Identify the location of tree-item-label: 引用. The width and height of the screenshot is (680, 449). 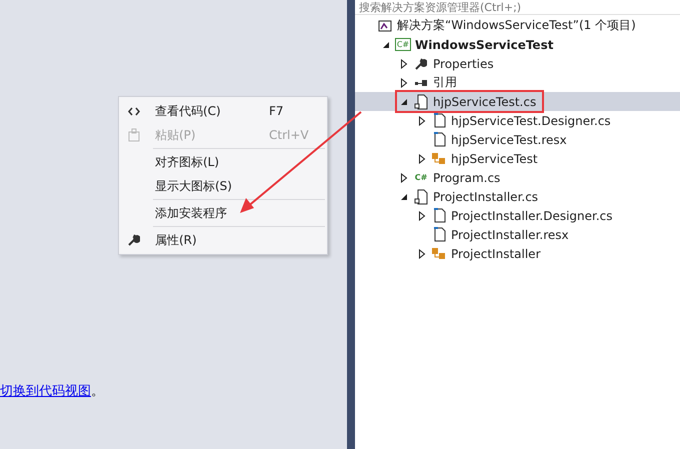
(445, 82).